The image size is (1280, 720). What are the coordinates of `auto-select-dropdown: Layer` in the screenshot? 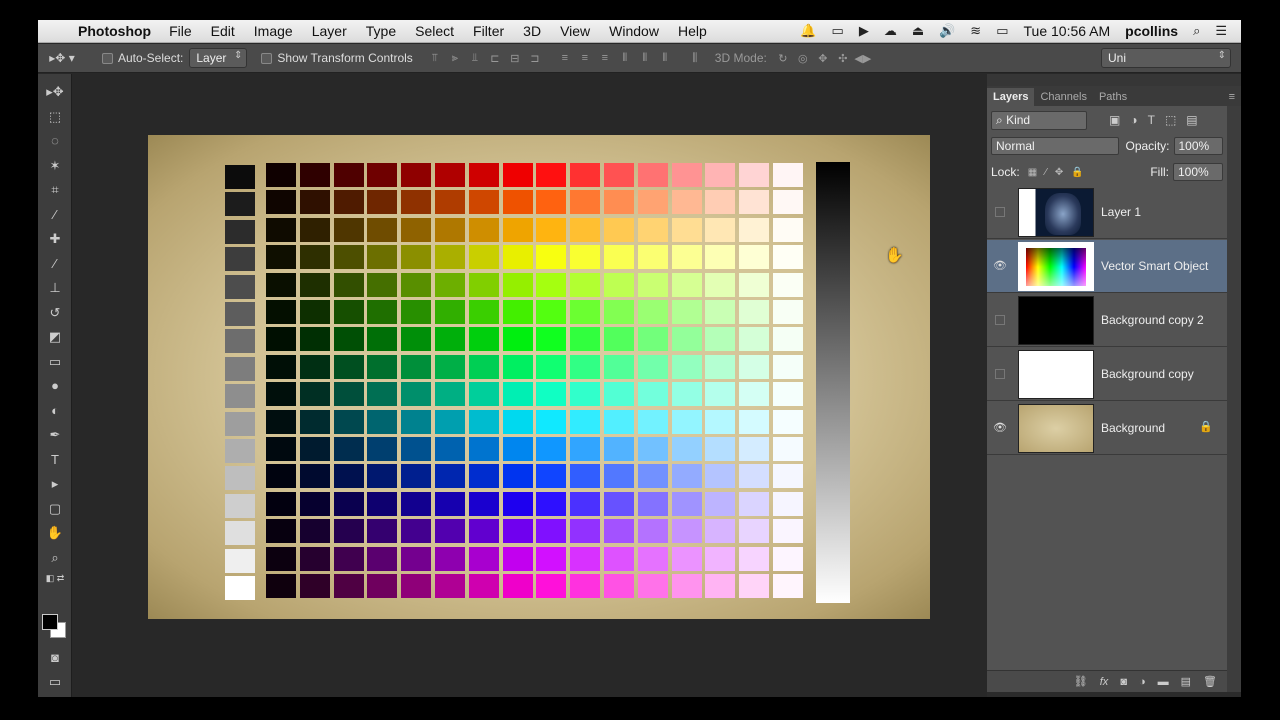 It's located at (218, 58).